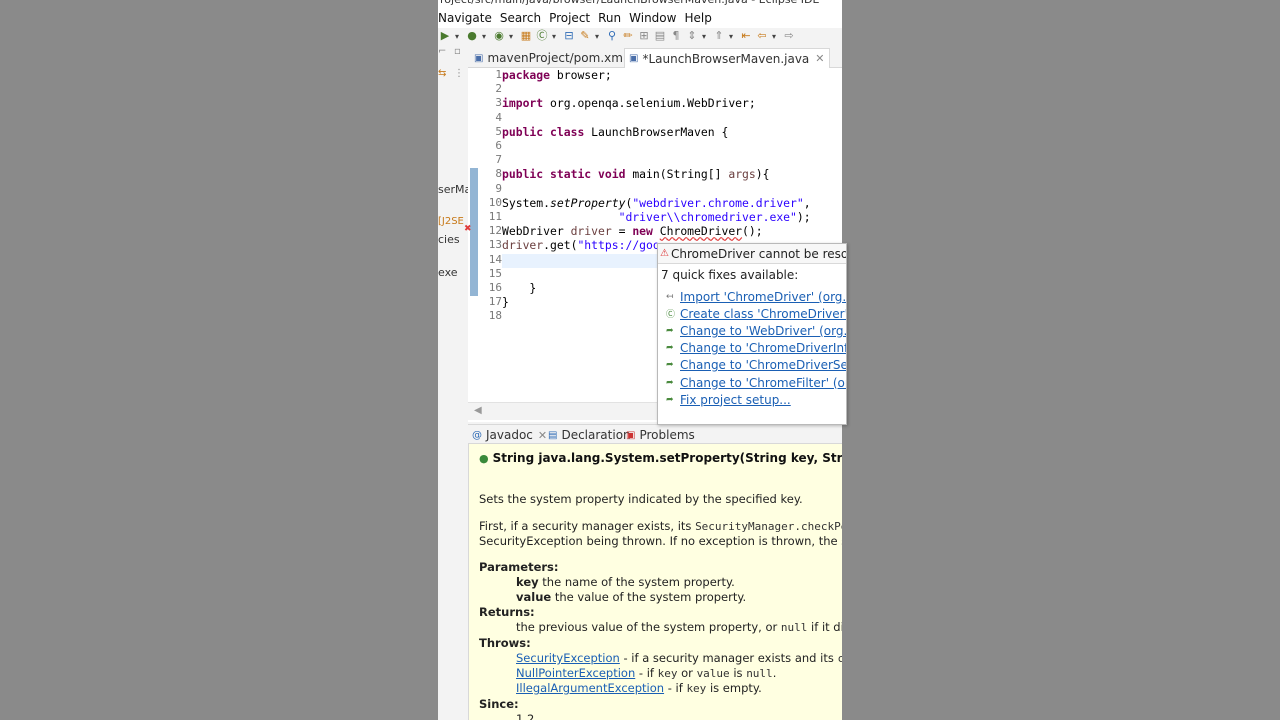 This screenshot has height=720, width=1280. Describe the element at coordinates (442, 73) in the screenshot. I see `link-editor-icon: ⇆` at that location.